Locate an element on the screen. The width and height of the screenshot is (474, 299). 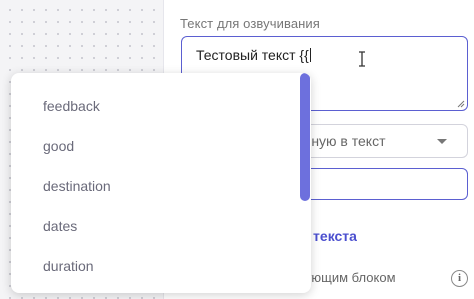
dropdown-item: duration is located at coordinates (153, 266).